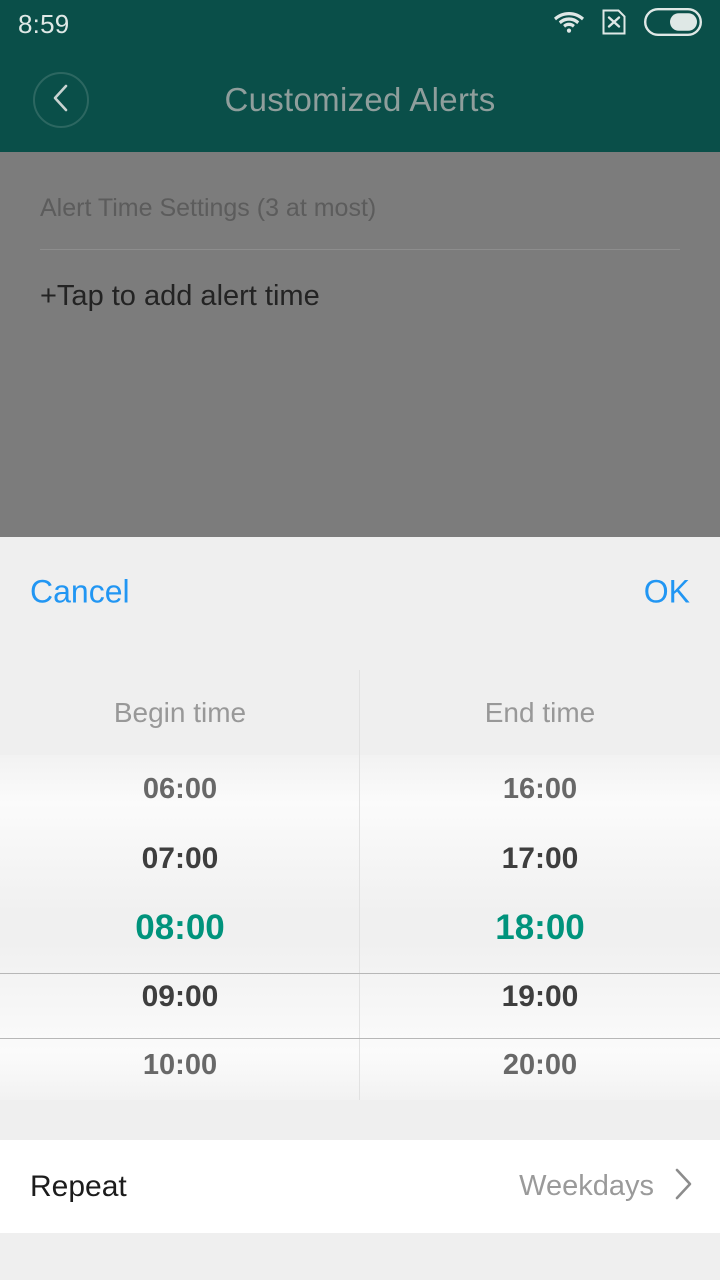  I want to click on page-title: Customized Alerts, so click(360, 99).